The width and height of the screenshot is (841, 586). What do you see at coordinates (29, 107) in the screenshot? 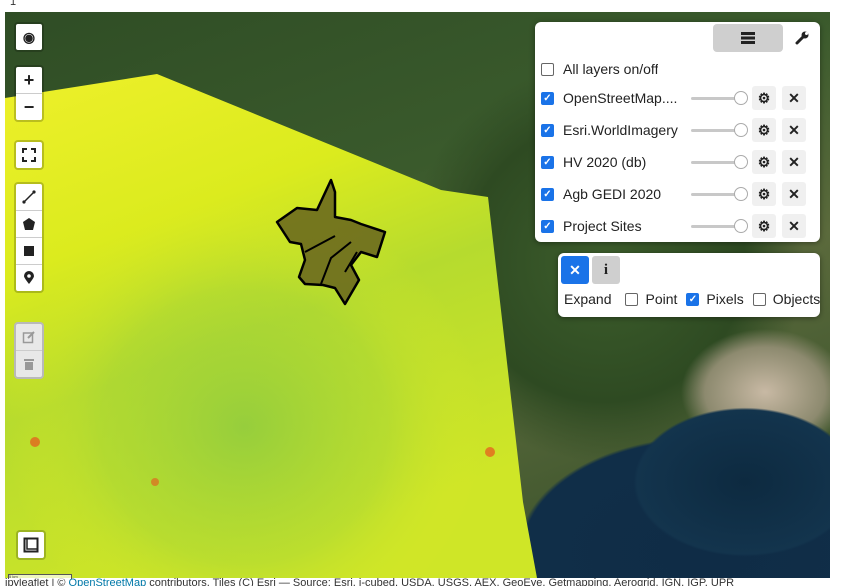
I see `zoom-out-button: −` at bounding box center [29, 107].